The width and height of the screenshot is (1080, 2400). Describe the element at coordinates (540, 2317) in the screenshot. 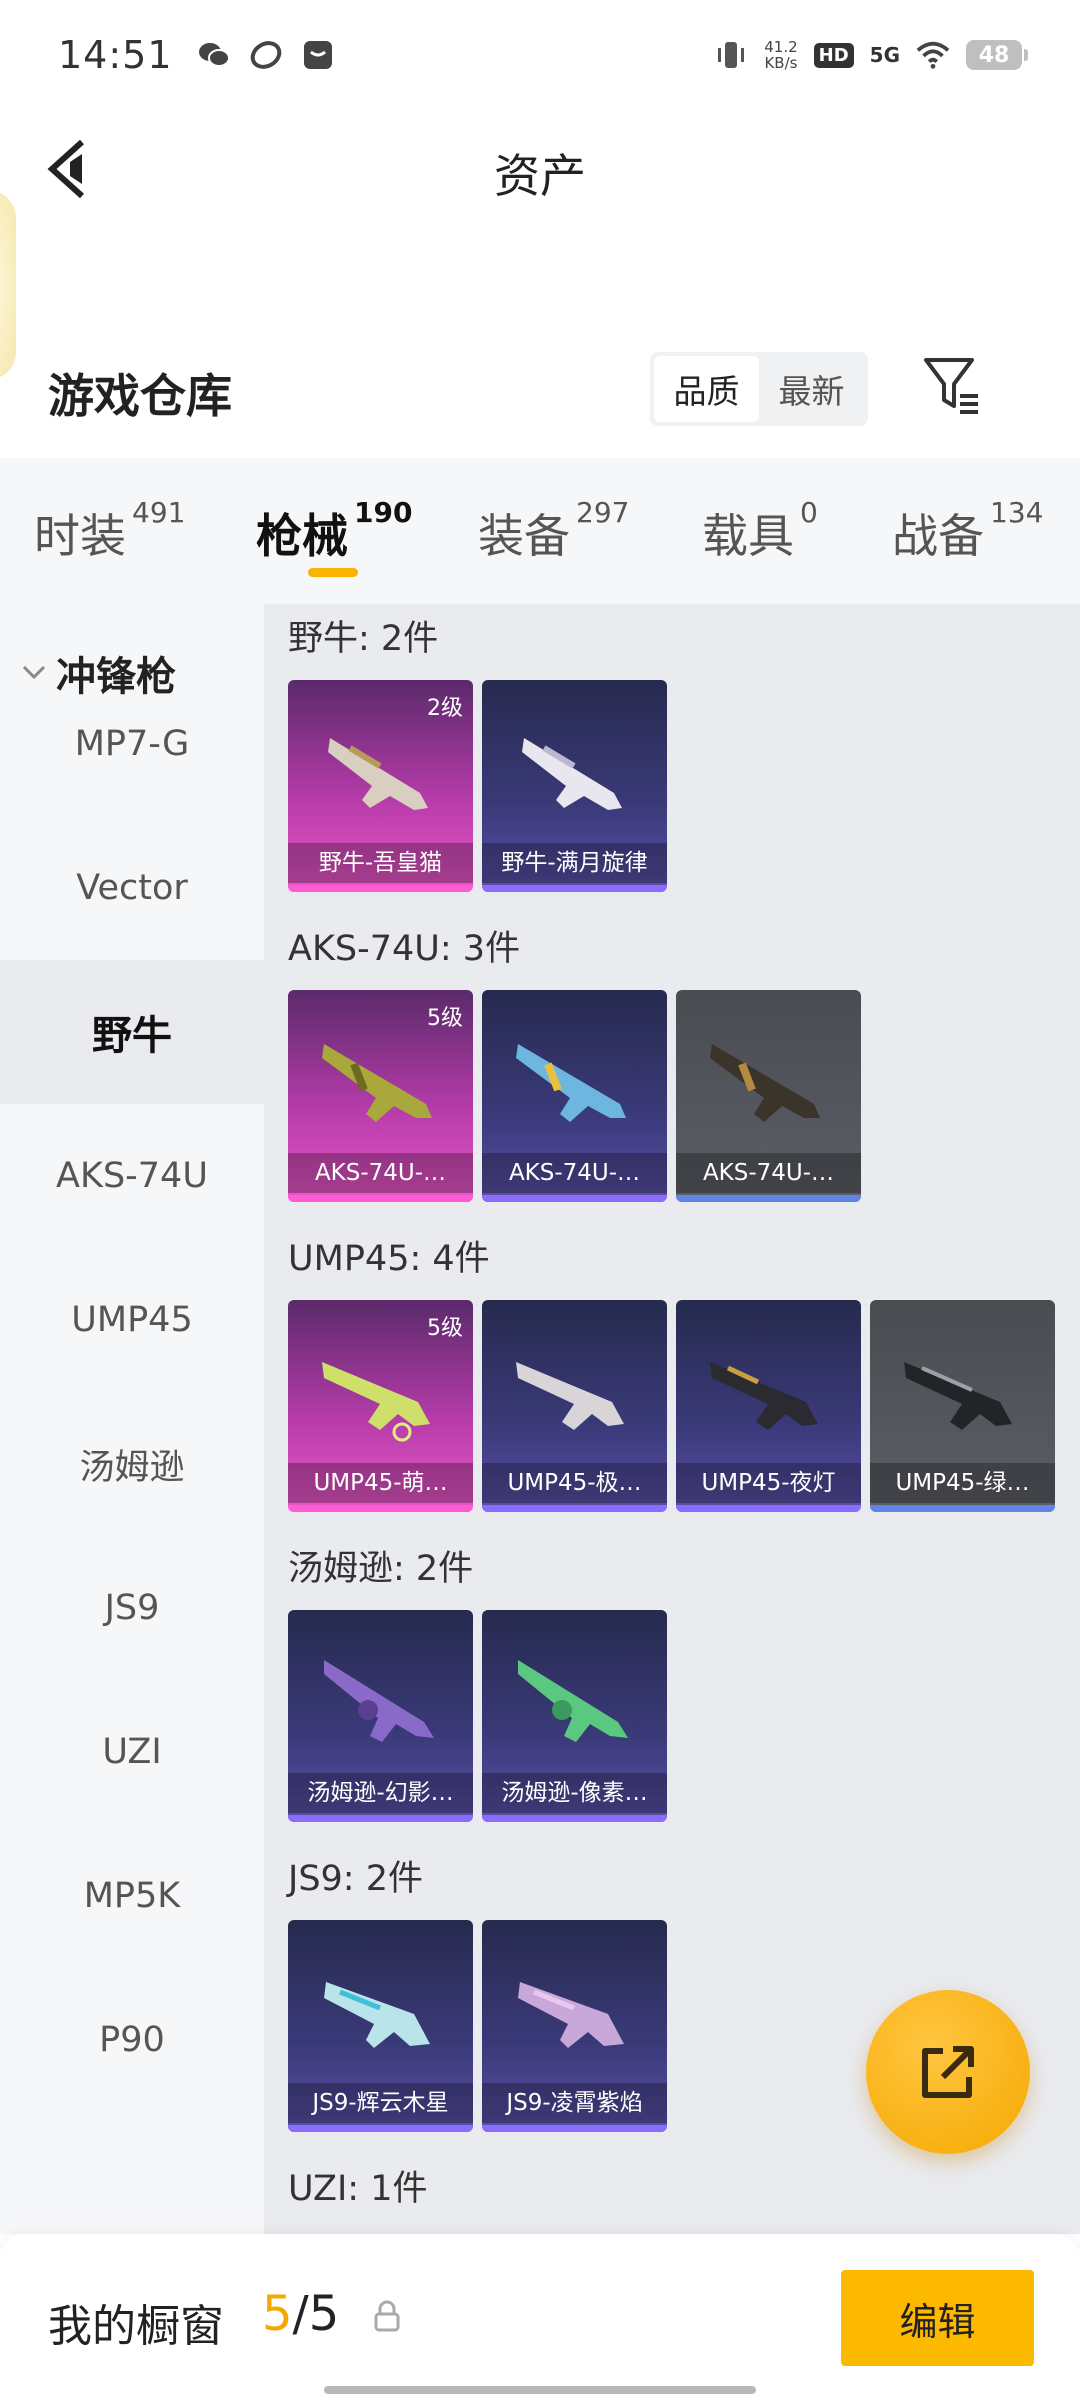

I see `showcase-bar: 我的橱窗 5/5 编辑` at that location.